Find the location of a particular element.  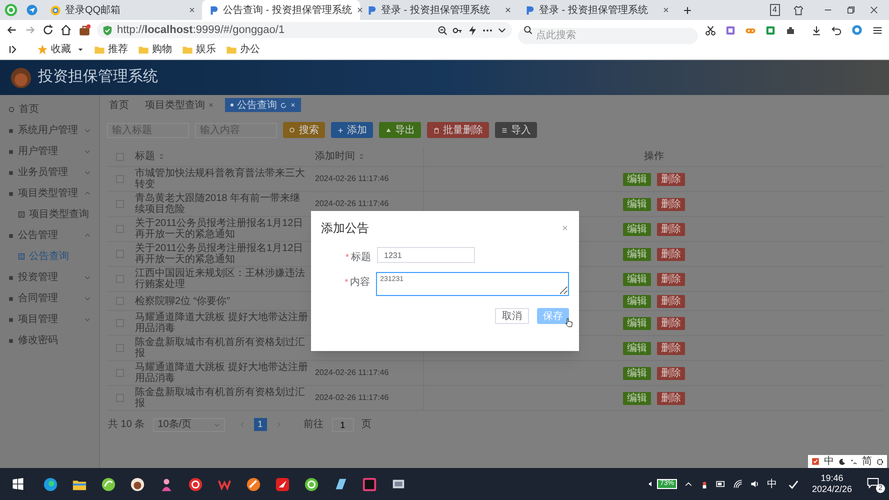

wifi-icon is located at coordinates (737, 484).